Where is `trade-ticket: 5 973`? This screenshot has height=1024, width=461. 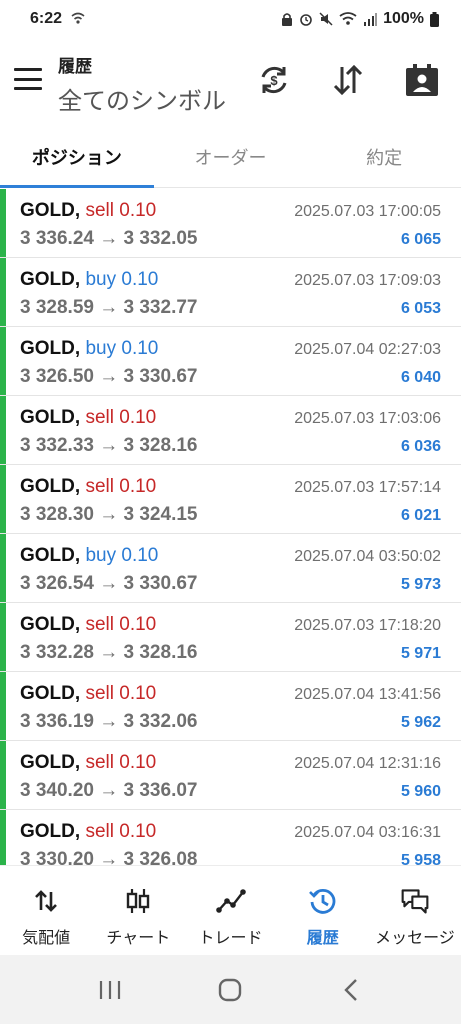 trade-ticket: 5 973 is located at coordinates (420, 584).